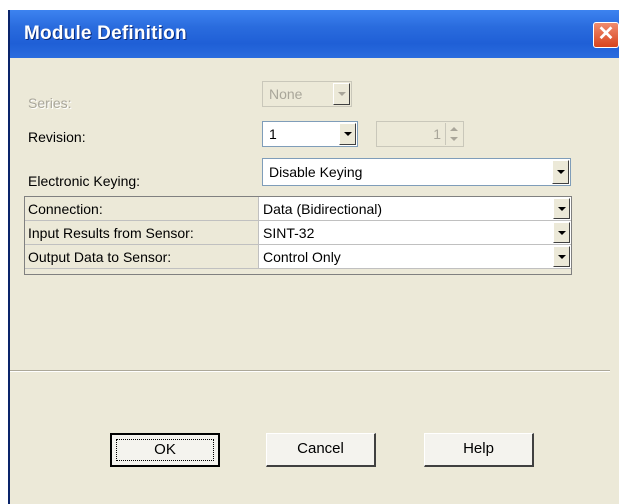  What do you see at coordinates (414, 232) in the screenshot?
I see `input-results-select: SINT-32` at bounding box center [414, 232].